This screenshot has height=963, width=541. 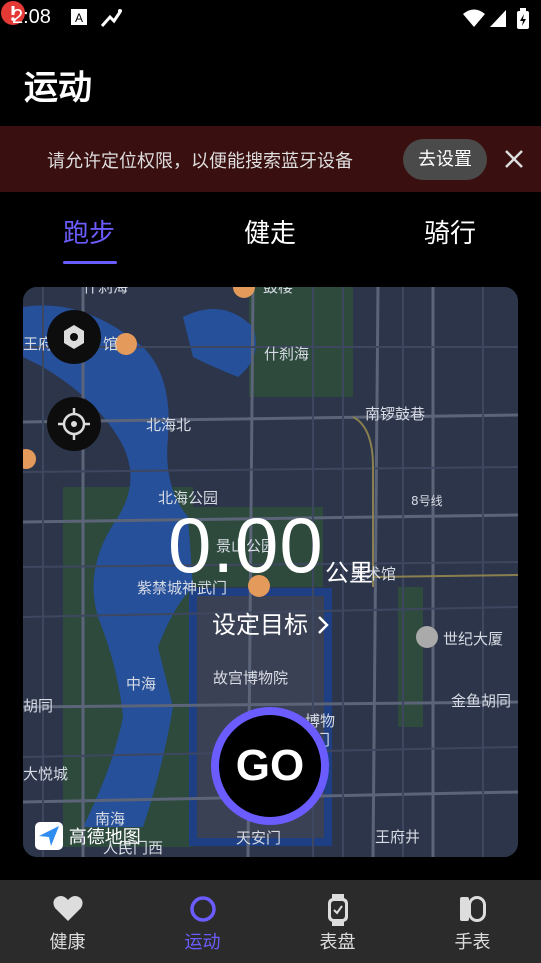 I want to click on map-label: 金鱼胡同, so click(x=481, y=701).